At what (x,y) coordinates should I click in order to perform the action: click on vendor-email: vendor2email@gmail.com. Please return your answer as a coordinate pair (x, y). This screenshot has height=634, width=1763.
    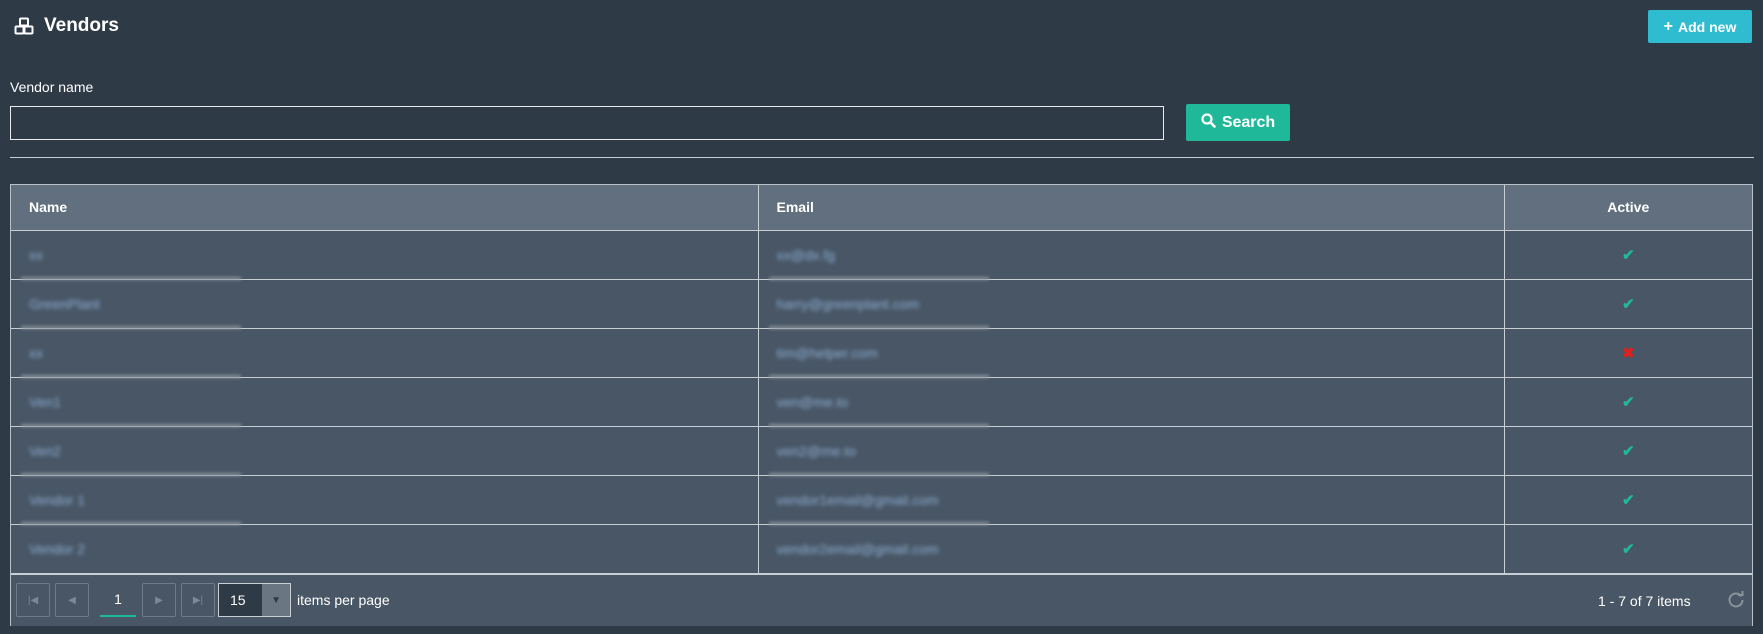
    Looking at the image, I should click on (857, 548).